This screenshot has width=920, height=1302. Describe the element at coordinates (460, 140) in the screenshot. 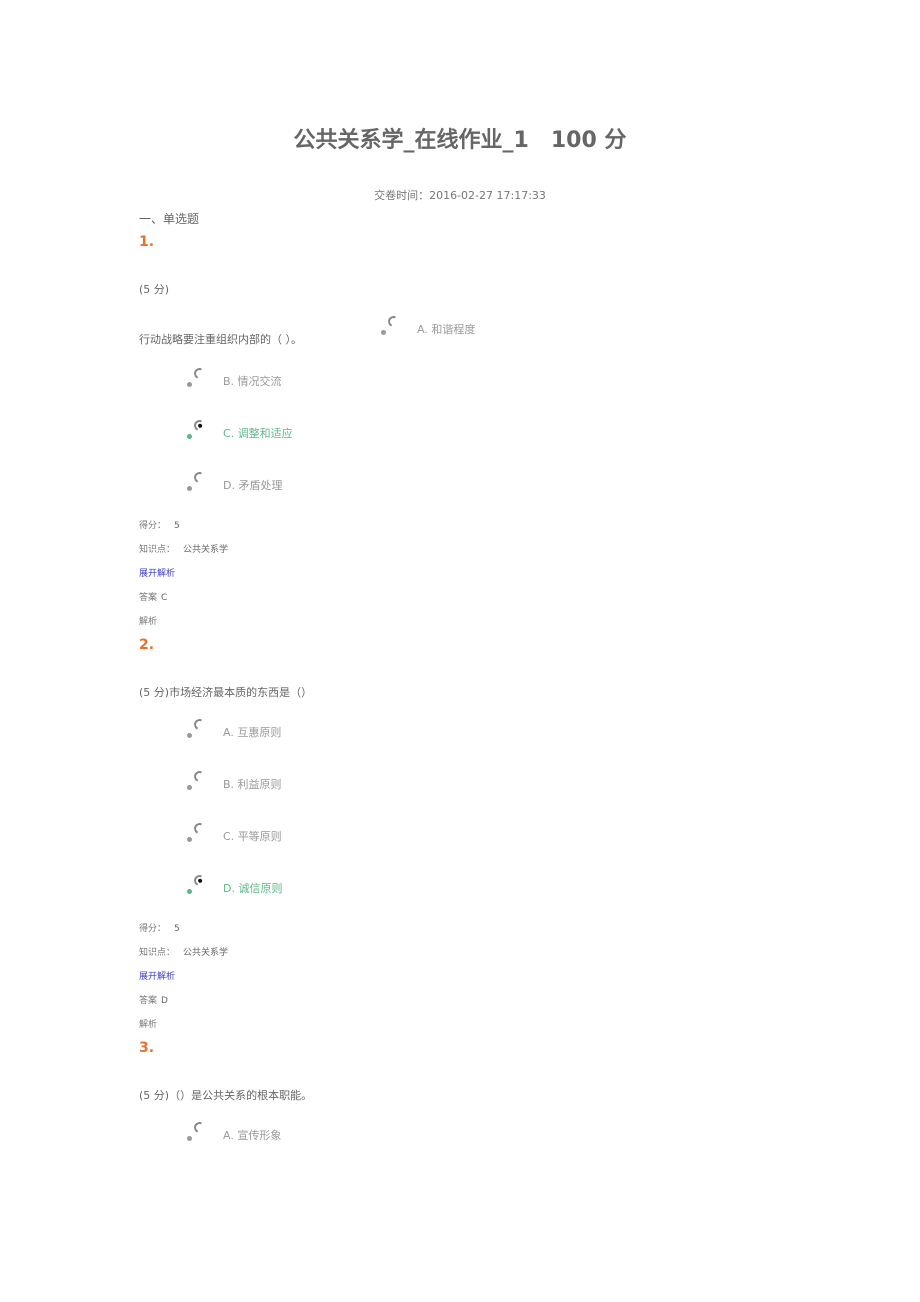

I see `page-title: 公共关系学_在线作业_1 100 分` at that location.